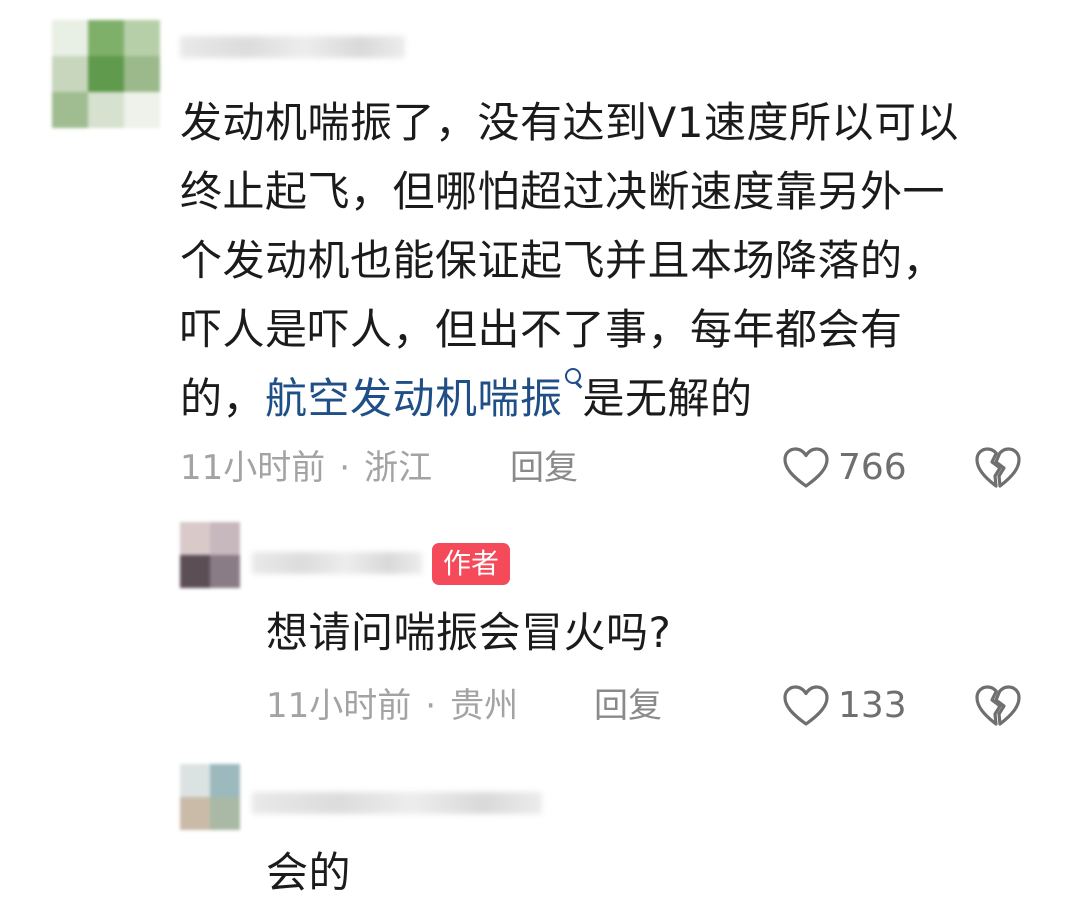 This screenshot has height=913, width=1080. I want to click on like-button: 766, so click(844, 468).